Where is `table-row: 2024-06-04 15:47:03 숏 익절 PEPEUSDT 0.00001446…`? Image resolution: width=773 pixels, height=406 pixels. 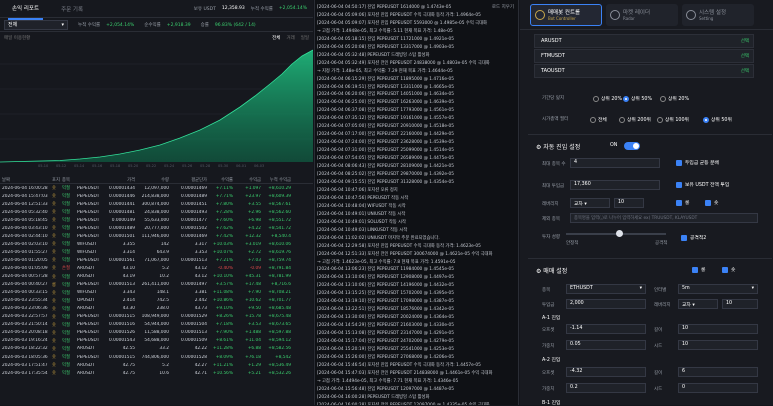 table-row: 2024-06-04 15:47:03 숏 익절 PEPEUSDT 0.00001446… is located at coordinates (156, 196).